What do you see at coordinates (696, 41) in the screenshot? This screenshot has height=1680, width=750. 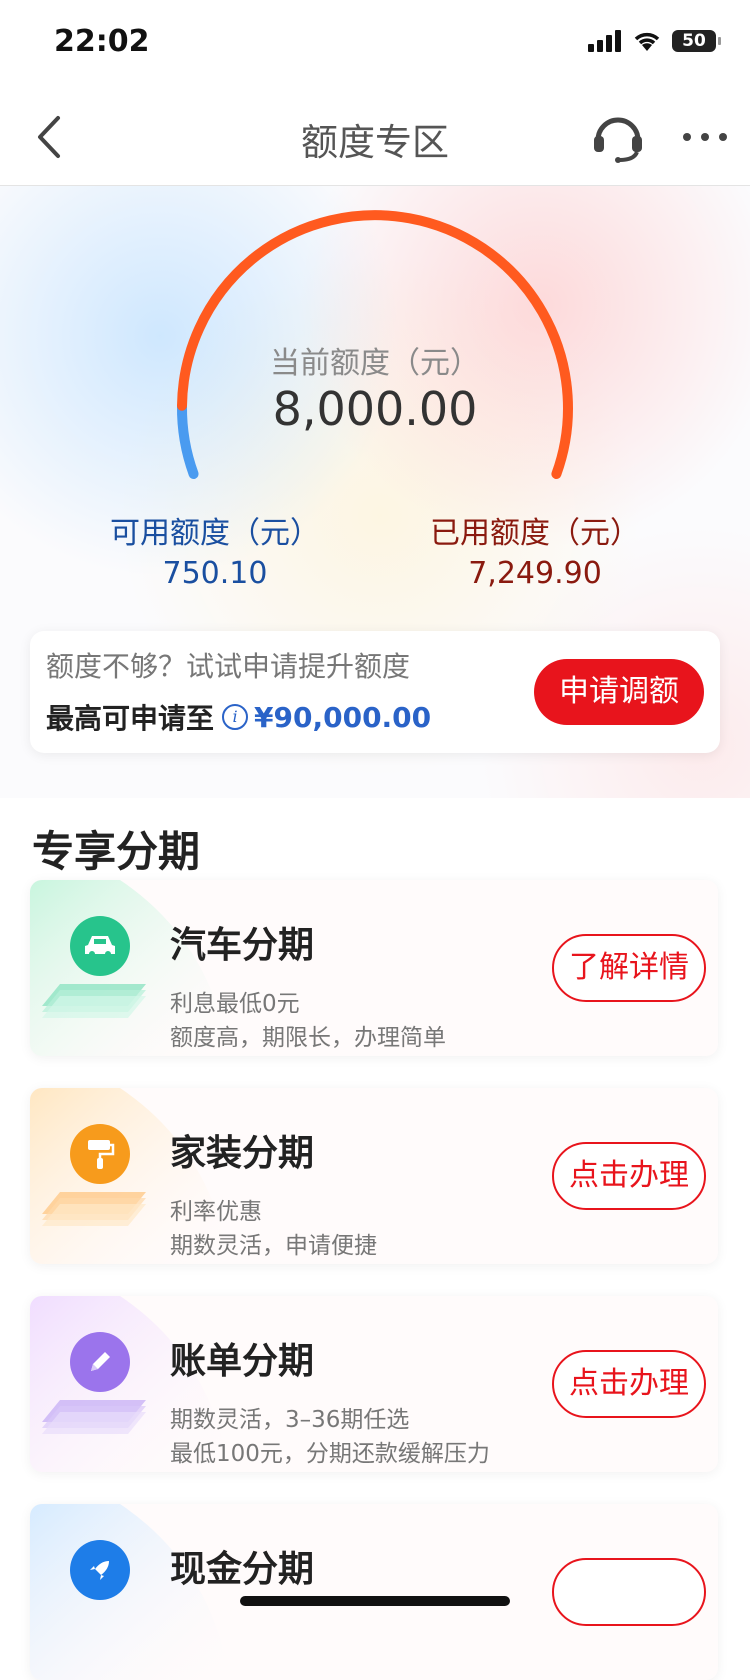 I see `battery-icon: 50` at bounding box center [696, 41].